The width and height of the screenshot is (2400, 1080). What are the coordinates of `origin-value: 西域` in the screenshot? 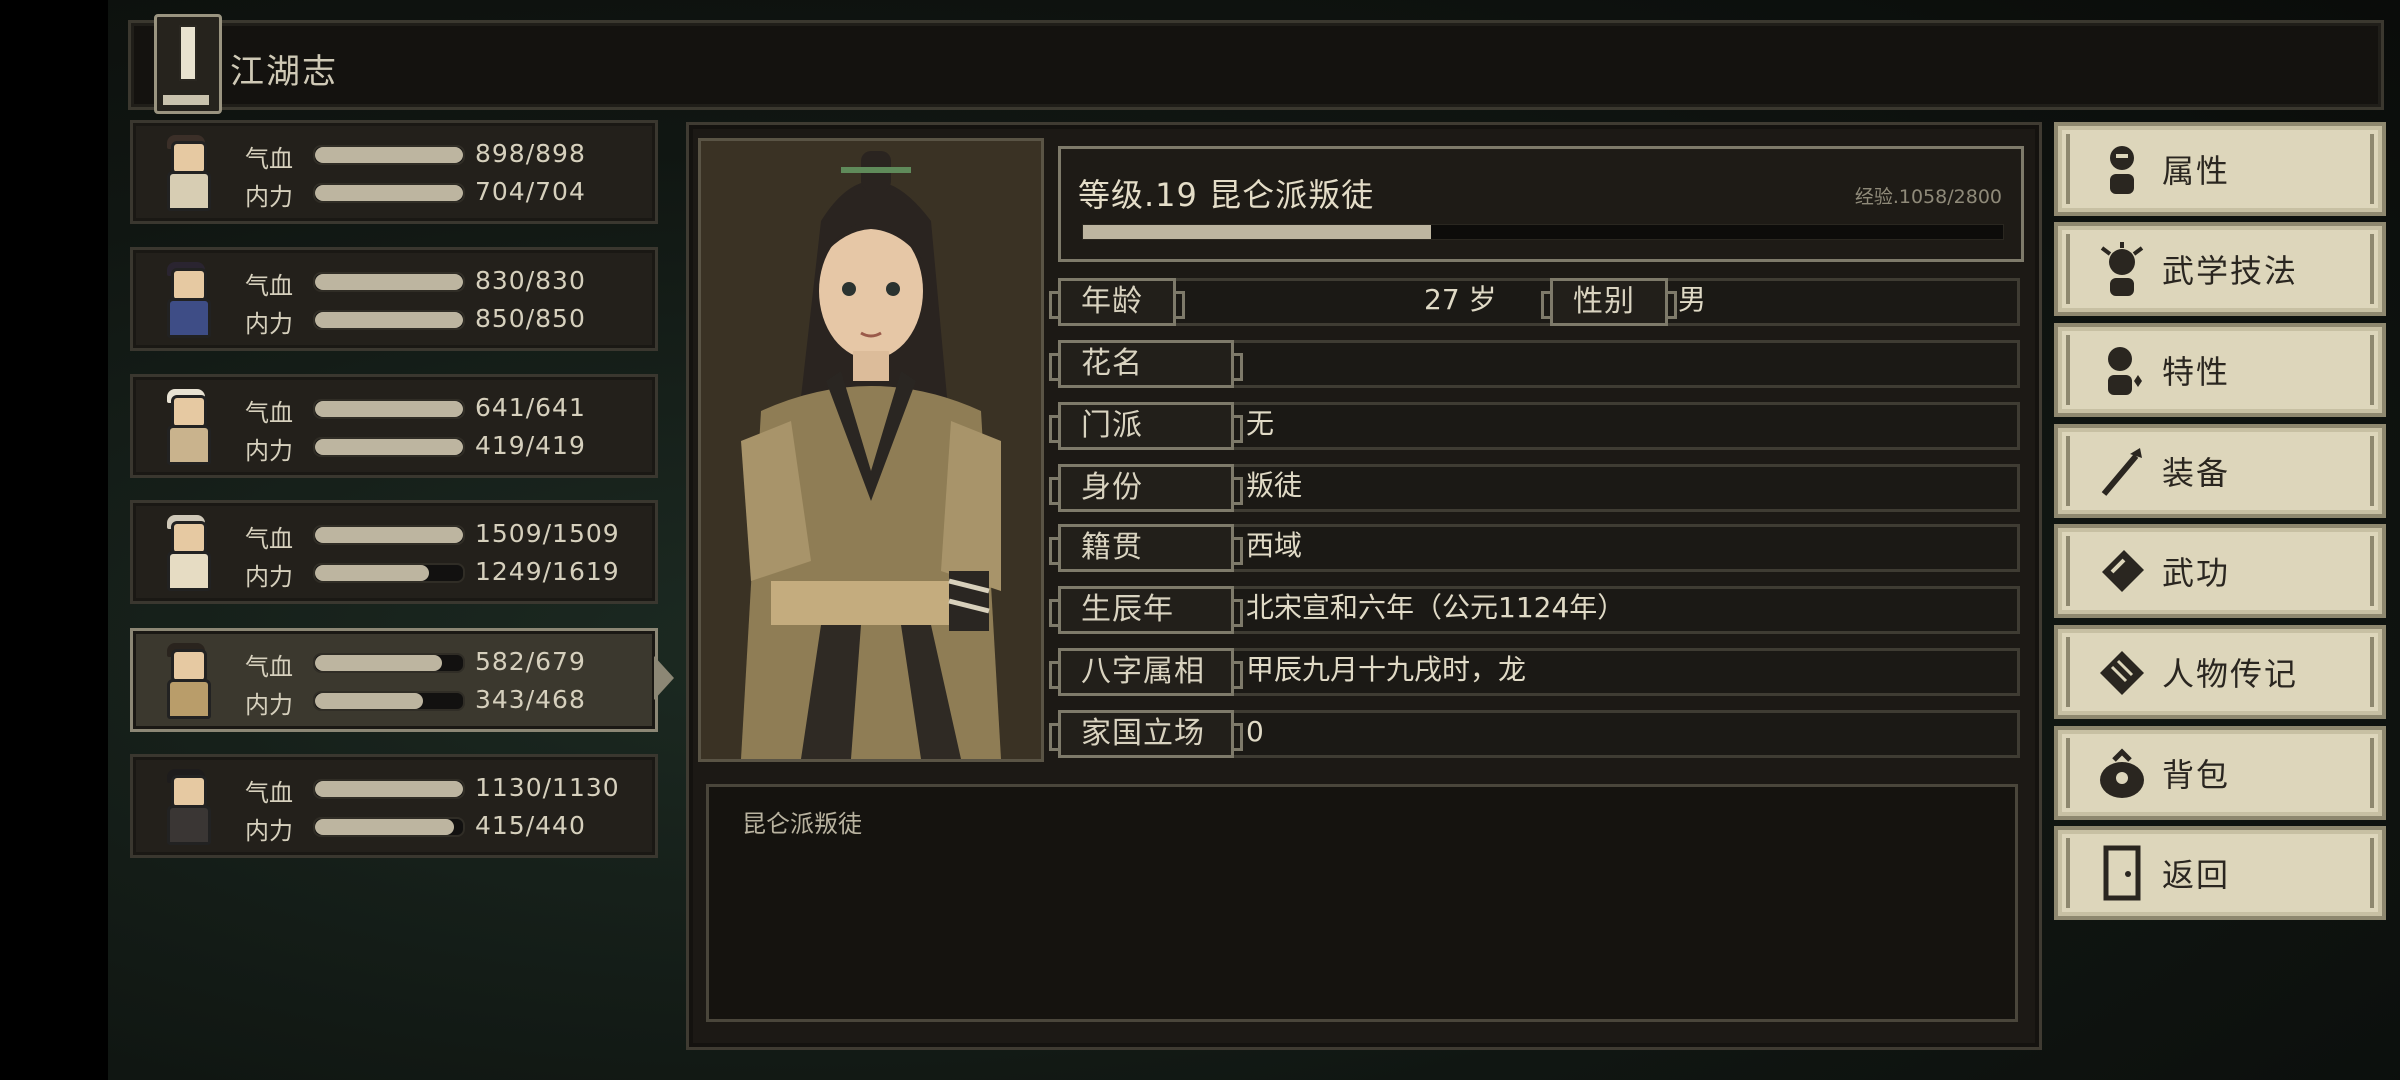 It's located at (1274, 545).